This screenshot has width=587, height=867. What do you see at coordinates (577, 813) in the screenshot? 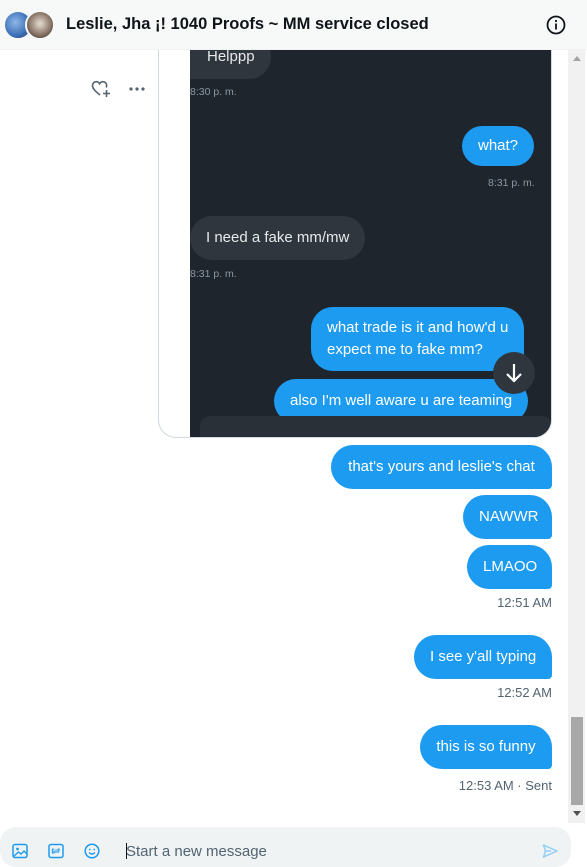
I see `scroll-down-arrow` at bounding box center [577, 813].